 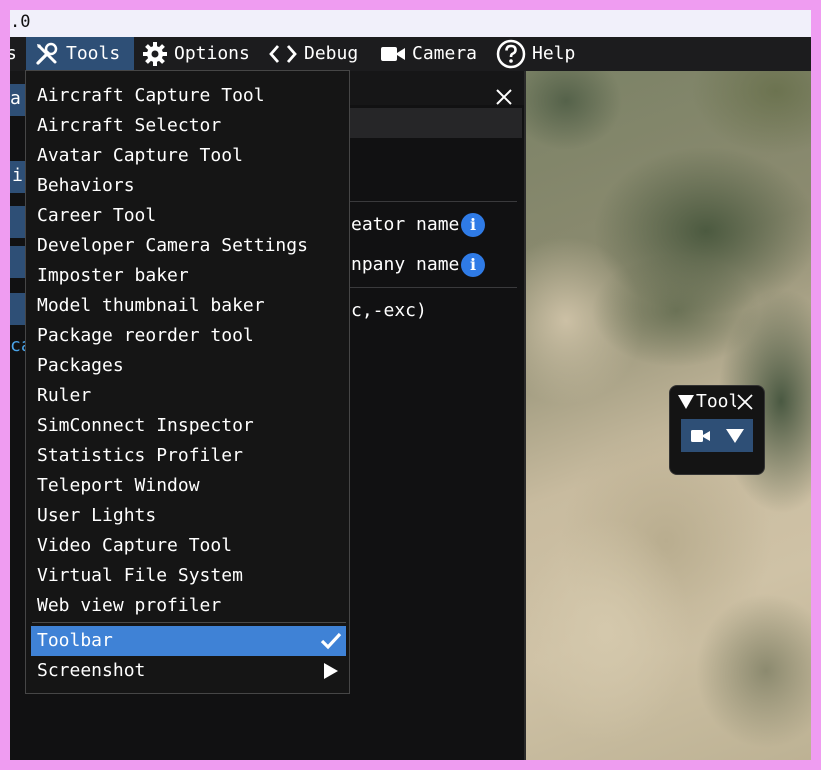 I want to click on checkmark-icon, so click(x=331, y=641).